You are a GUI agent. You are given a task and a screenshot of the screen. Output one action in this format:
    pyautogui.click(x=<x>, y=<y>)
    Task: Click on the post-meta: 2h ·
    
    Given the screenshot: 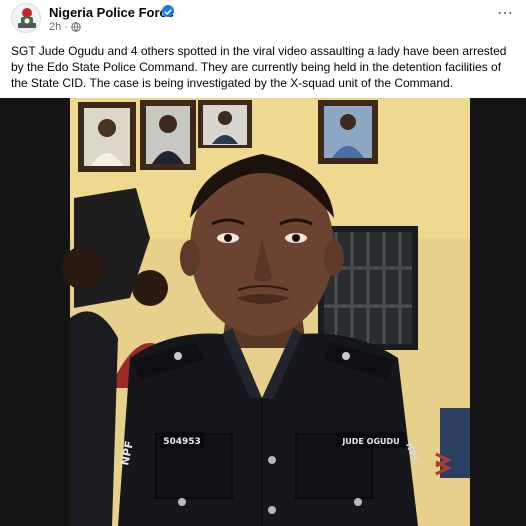 What is the action you would take?
    pyautogui.click(x=65, y=27)
    